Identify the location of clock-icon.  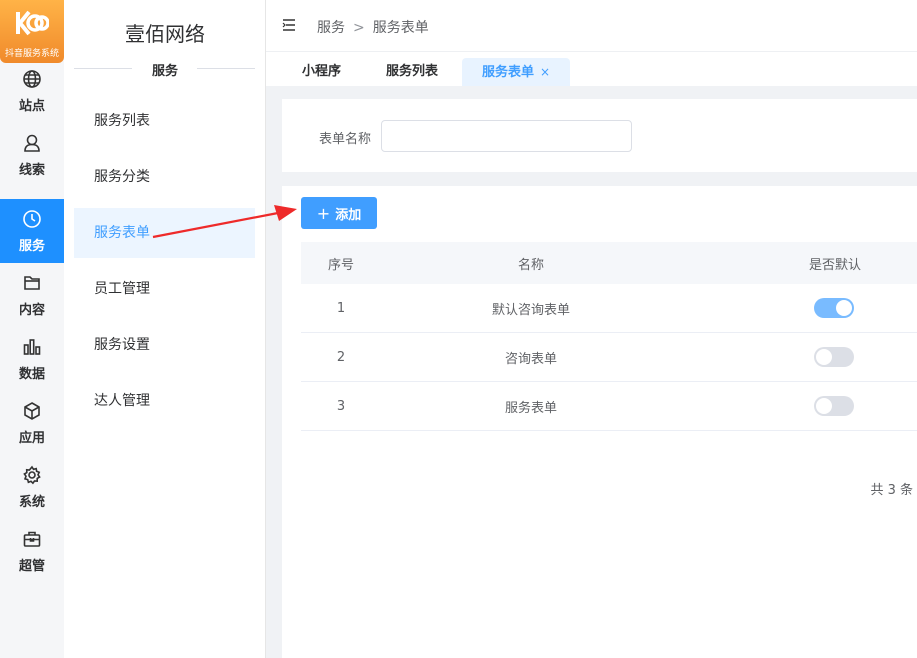
(32, 218).